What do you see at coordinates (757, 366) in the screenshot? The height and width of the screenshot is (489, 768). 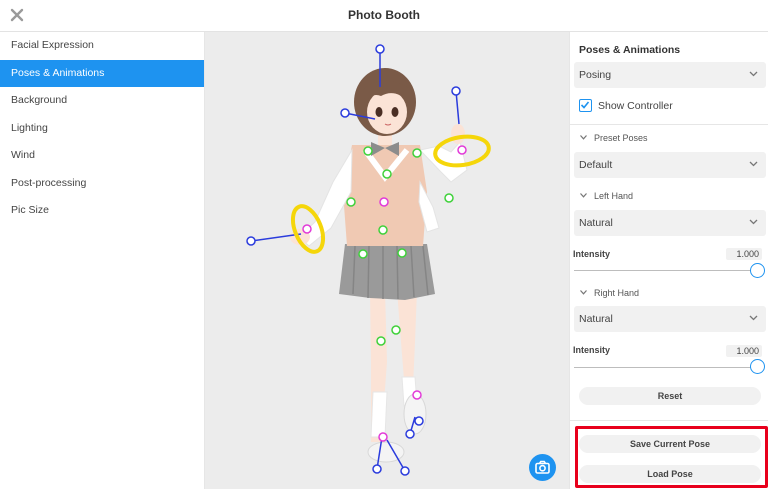 I see `right-hand-intensity-thumb` at bounding box center [757, 366].